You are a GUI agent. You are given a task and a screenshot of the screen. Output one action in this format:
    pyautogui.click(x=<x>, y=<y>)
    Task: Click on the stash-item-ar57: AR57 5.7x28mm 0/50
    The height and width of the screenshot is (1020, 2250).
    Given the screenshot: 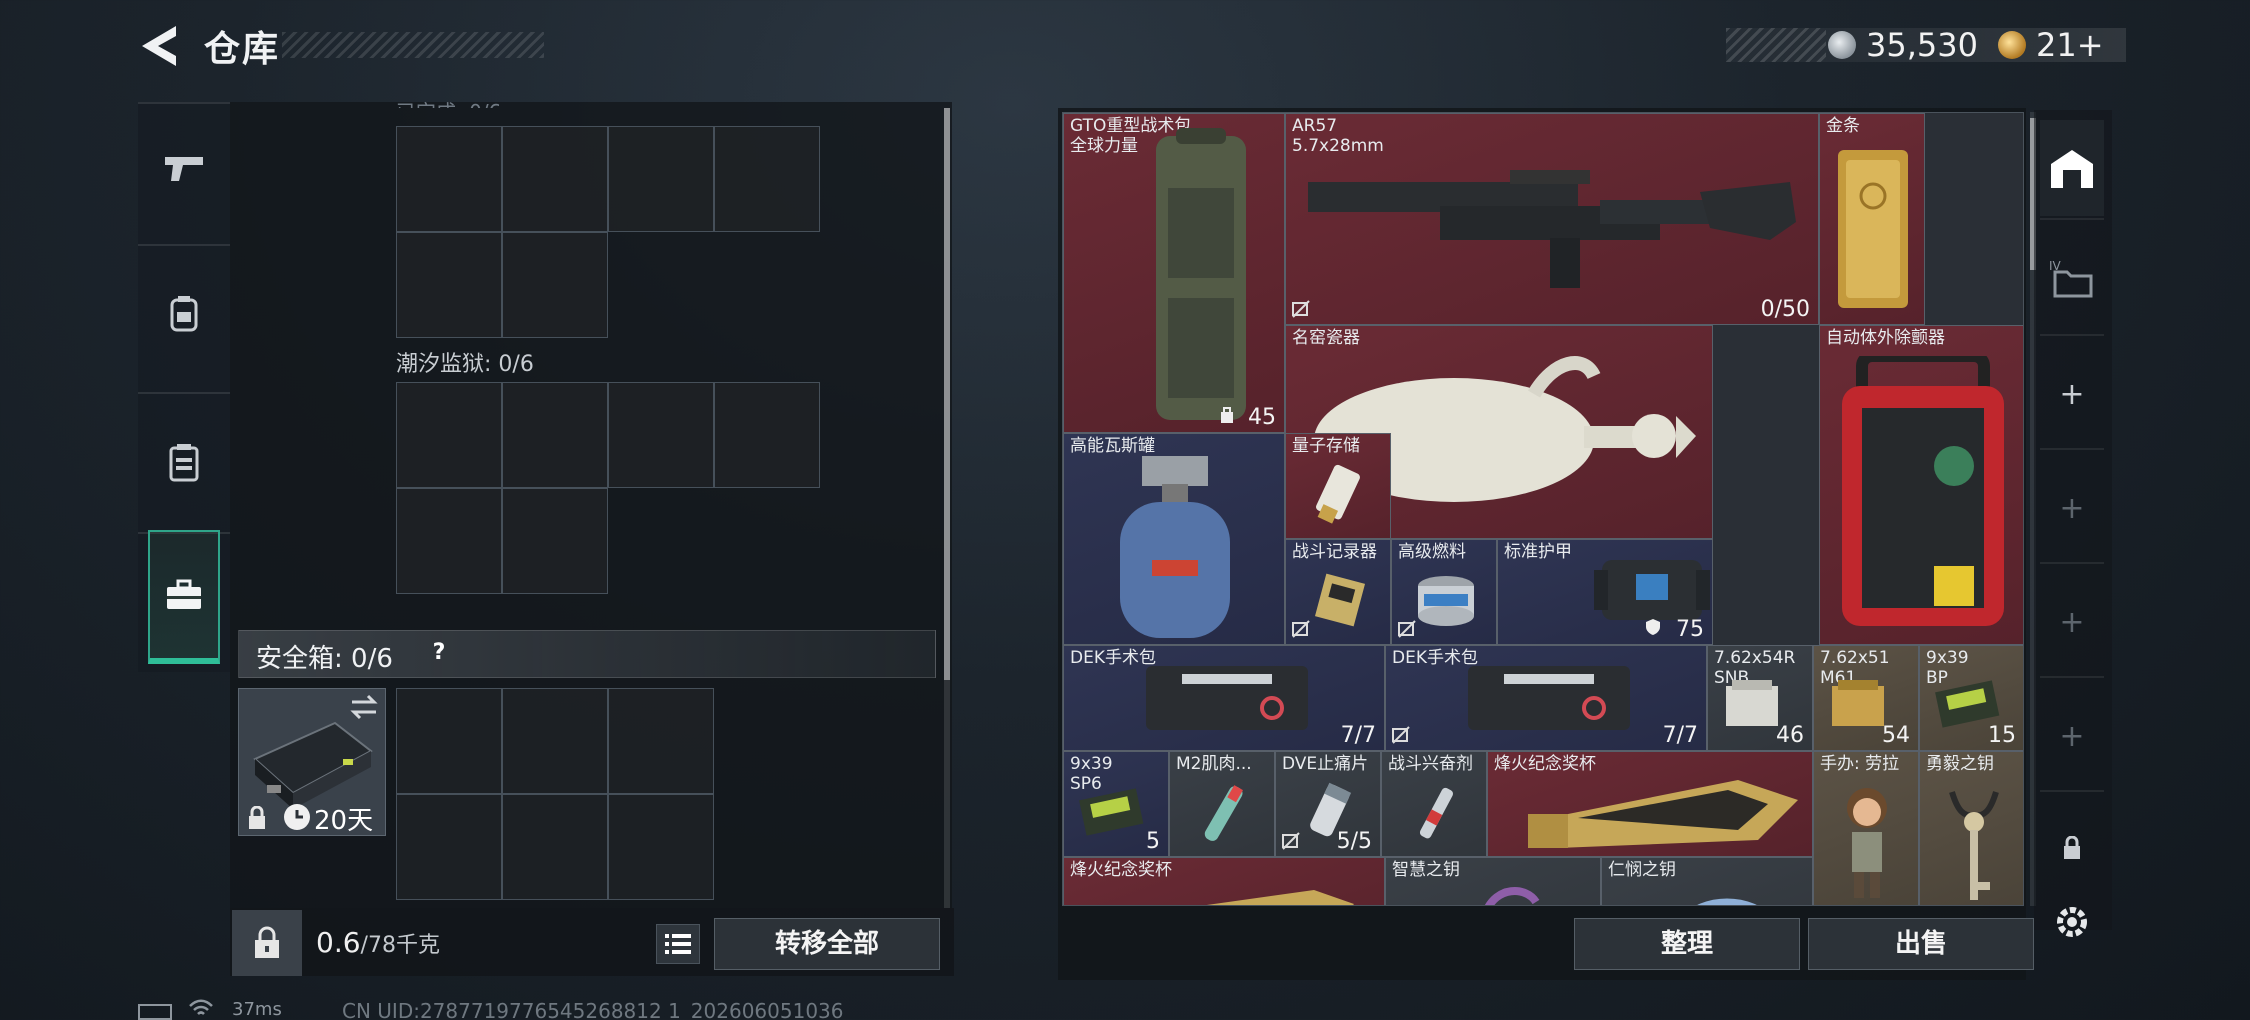 What is the action you would take?
    pyautogui.click(x=1552, y=219)
    